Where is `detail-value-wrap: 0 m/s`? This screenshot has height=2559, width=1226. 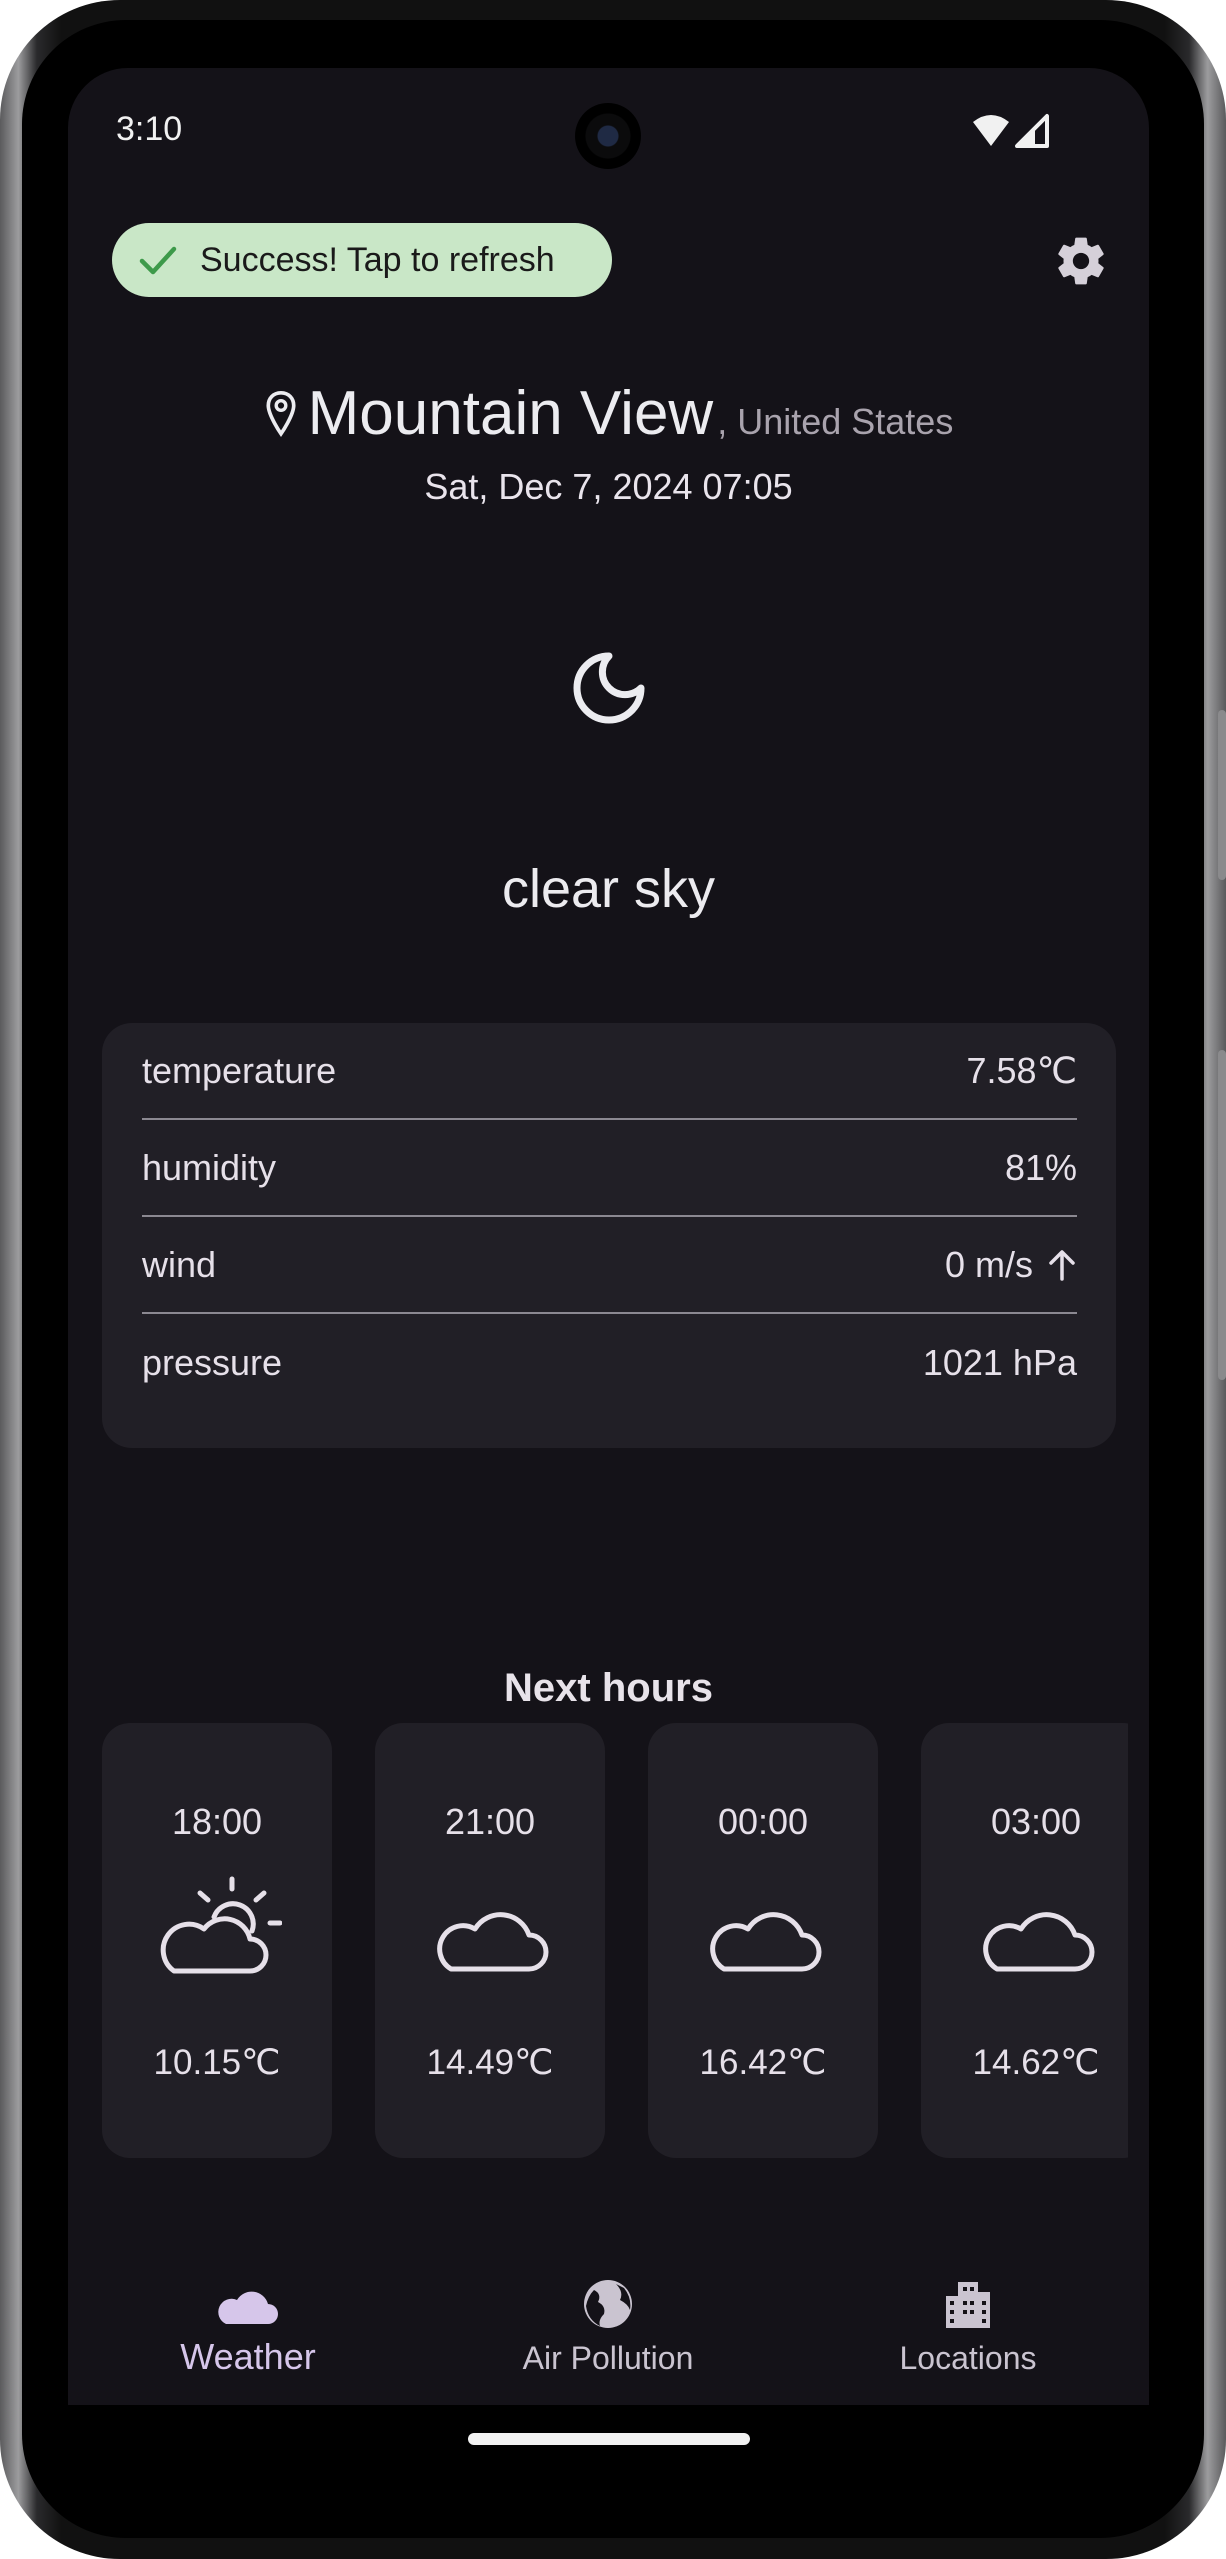 detail-value-wrap: 0 m/s is located at coordinates (1011, 1265).